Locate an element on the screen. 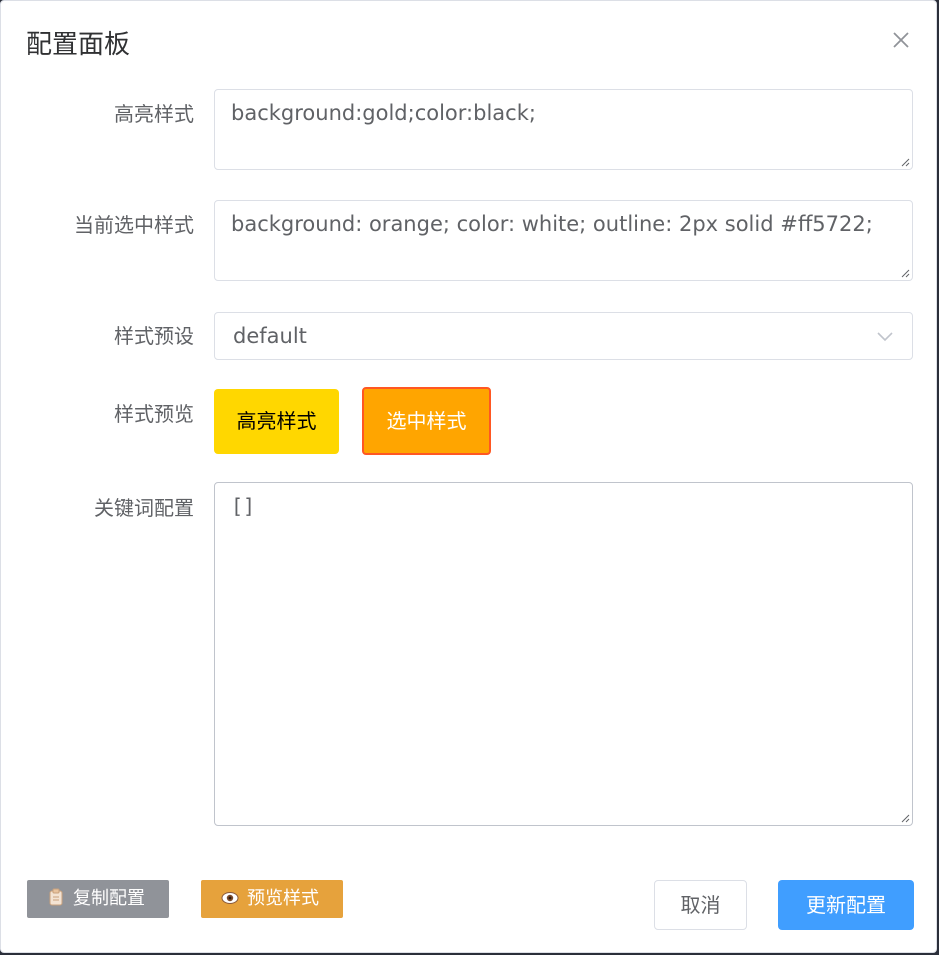 The image size is (939, 955). highlight-style-sample: 高亮样式 is located at coordinates (276, 421).